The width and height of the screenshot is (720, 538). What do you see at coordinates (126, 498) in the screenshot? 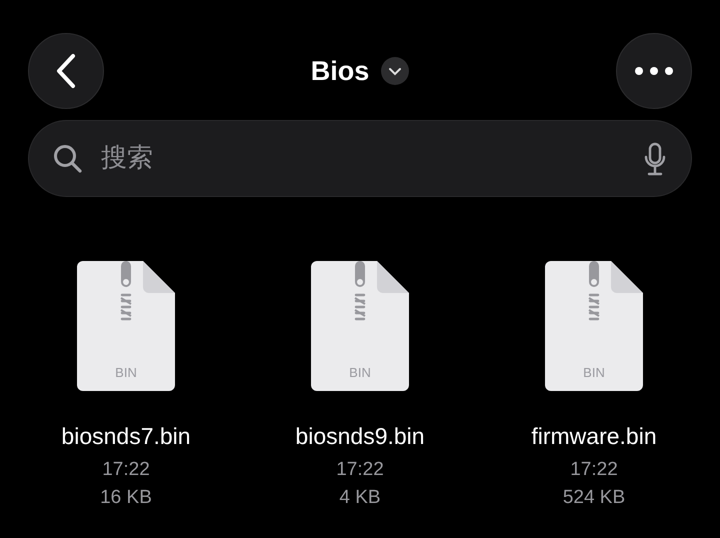
I see `file-size: 16 KB` at bounding box center [126, 498].